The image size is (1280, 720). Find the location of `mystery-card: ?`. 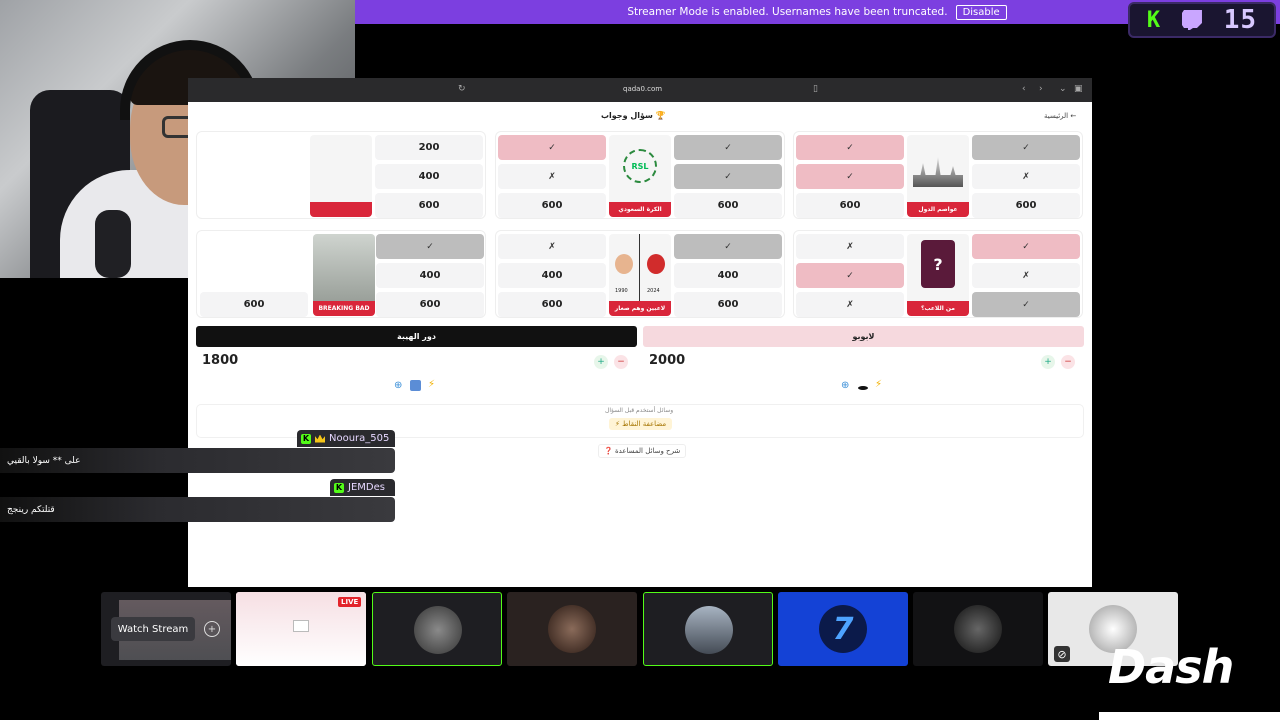

mystery-card: ? is located at coordinates (938, 264).